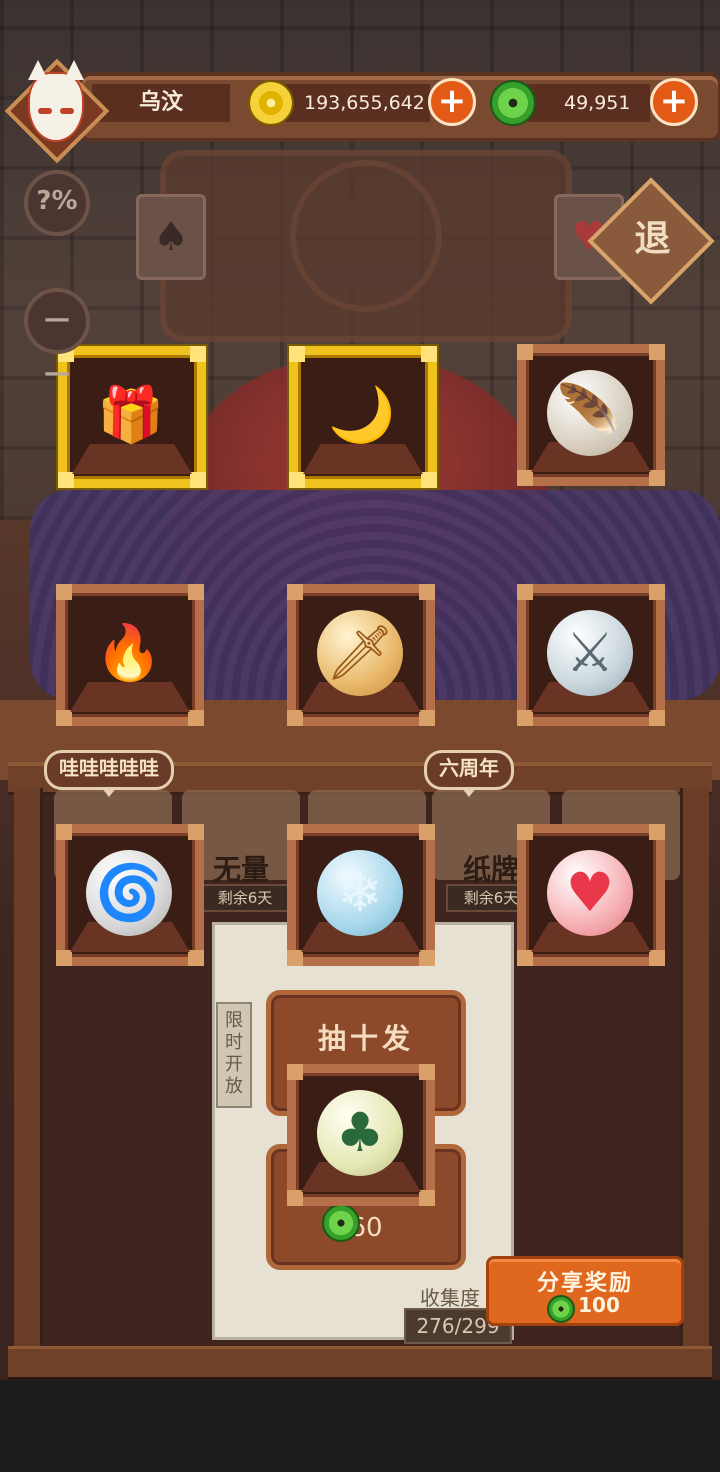 This screenshot has height=1472, width=720. I want to click on bottom-blank-area, so click(360, 1426).